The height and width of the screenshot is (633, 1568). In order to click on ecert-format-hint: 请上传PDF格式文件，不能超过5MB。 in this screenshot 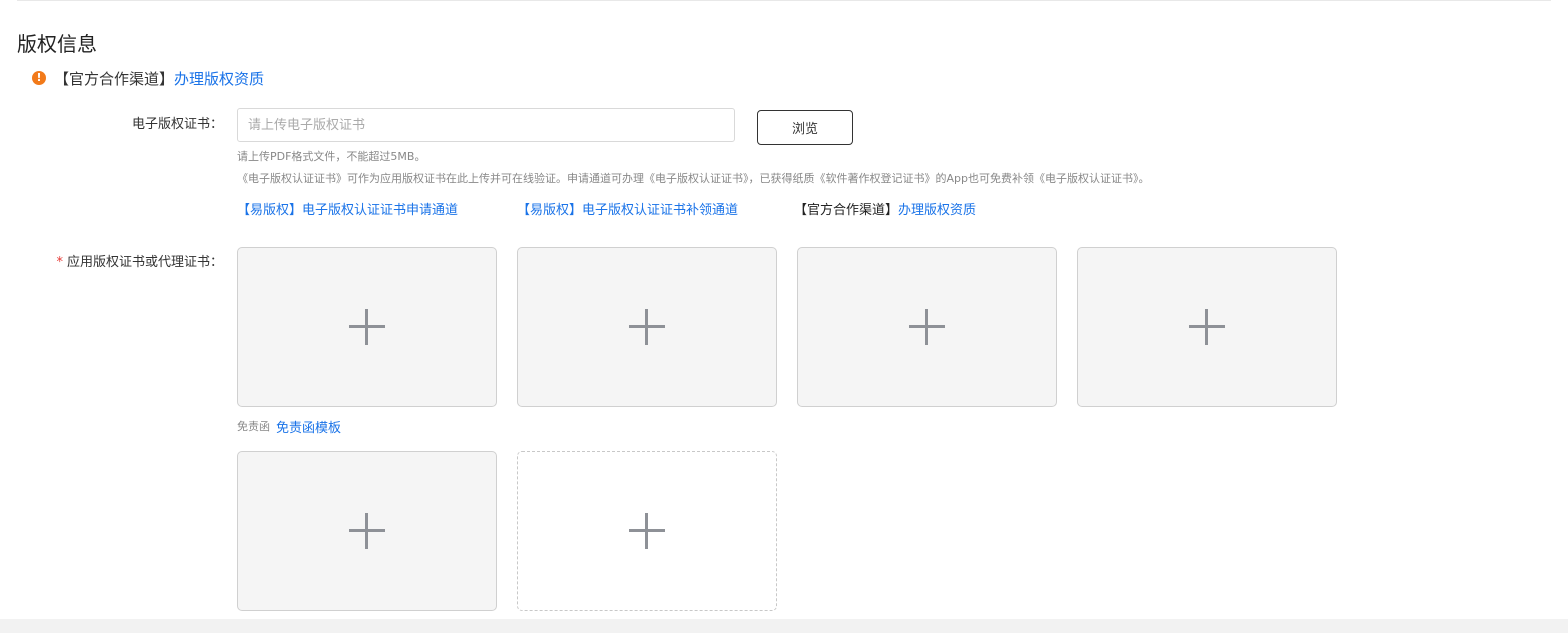, I will do `click(331, 156)`.